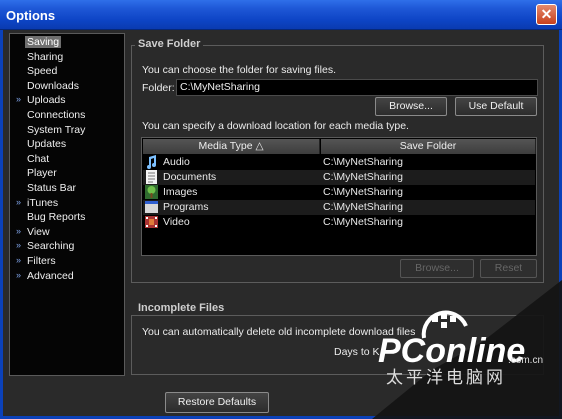  Describe the element at coordinates (42, 173) in the screenshot. I see `sidebar-item-label: Player` at that location.